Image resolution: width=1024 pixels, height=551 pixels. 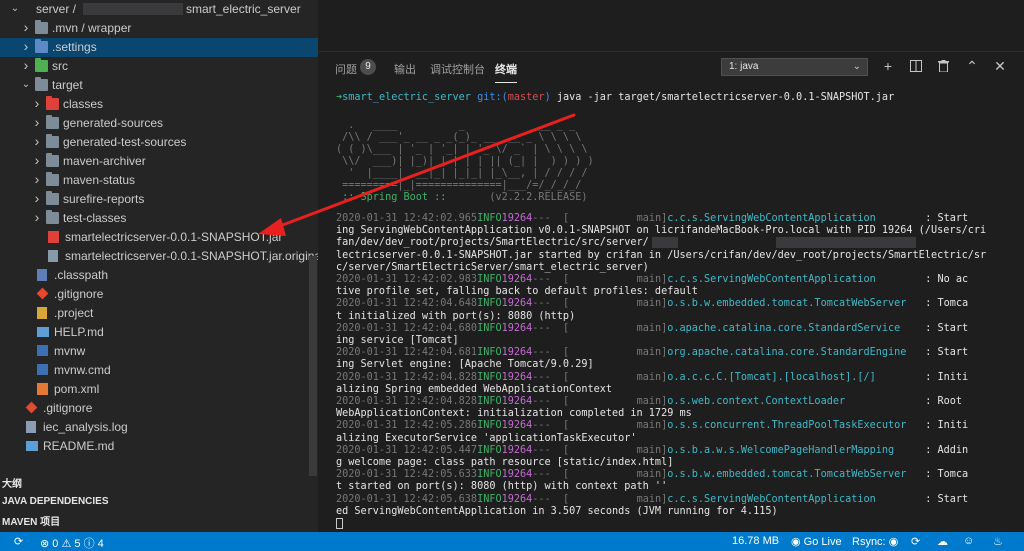 I want to click on terminal-line: =========|_|==============|___/=/_/_/_/, so click(x=458, y=186).